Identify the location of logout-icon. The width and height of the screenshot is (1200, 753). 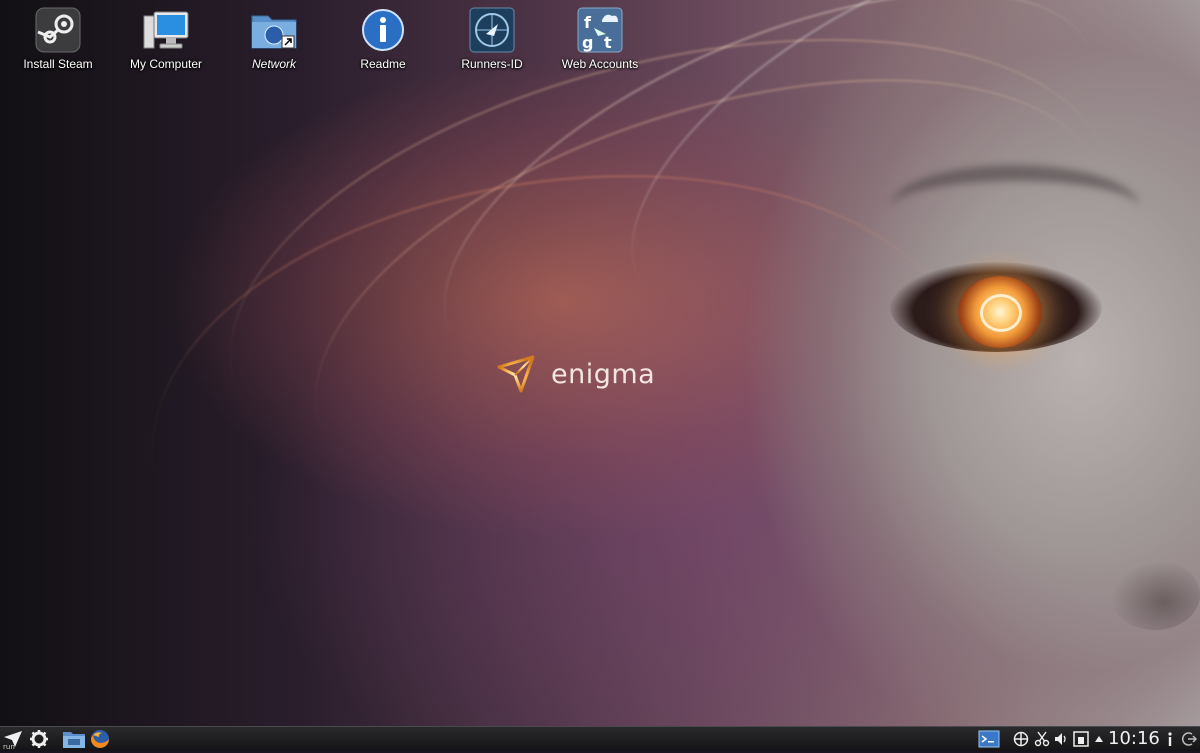
(1190, 739).